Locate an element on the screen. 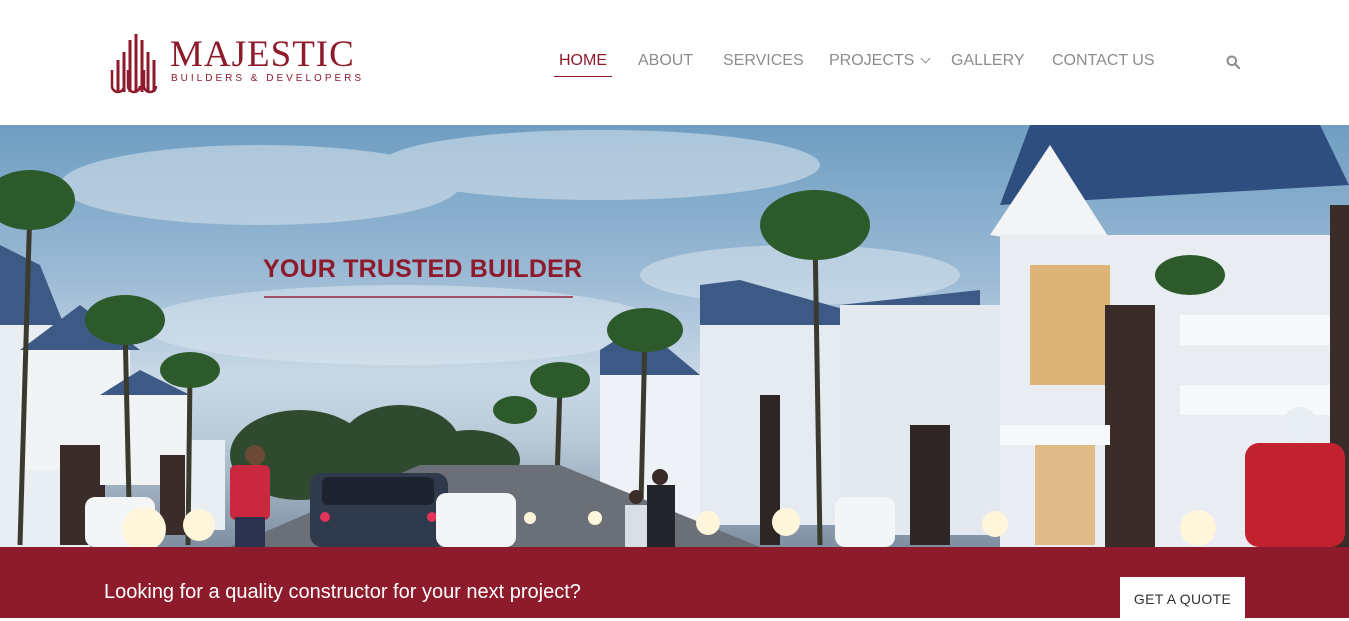  search-icon is located at coordinates (1233, 62).